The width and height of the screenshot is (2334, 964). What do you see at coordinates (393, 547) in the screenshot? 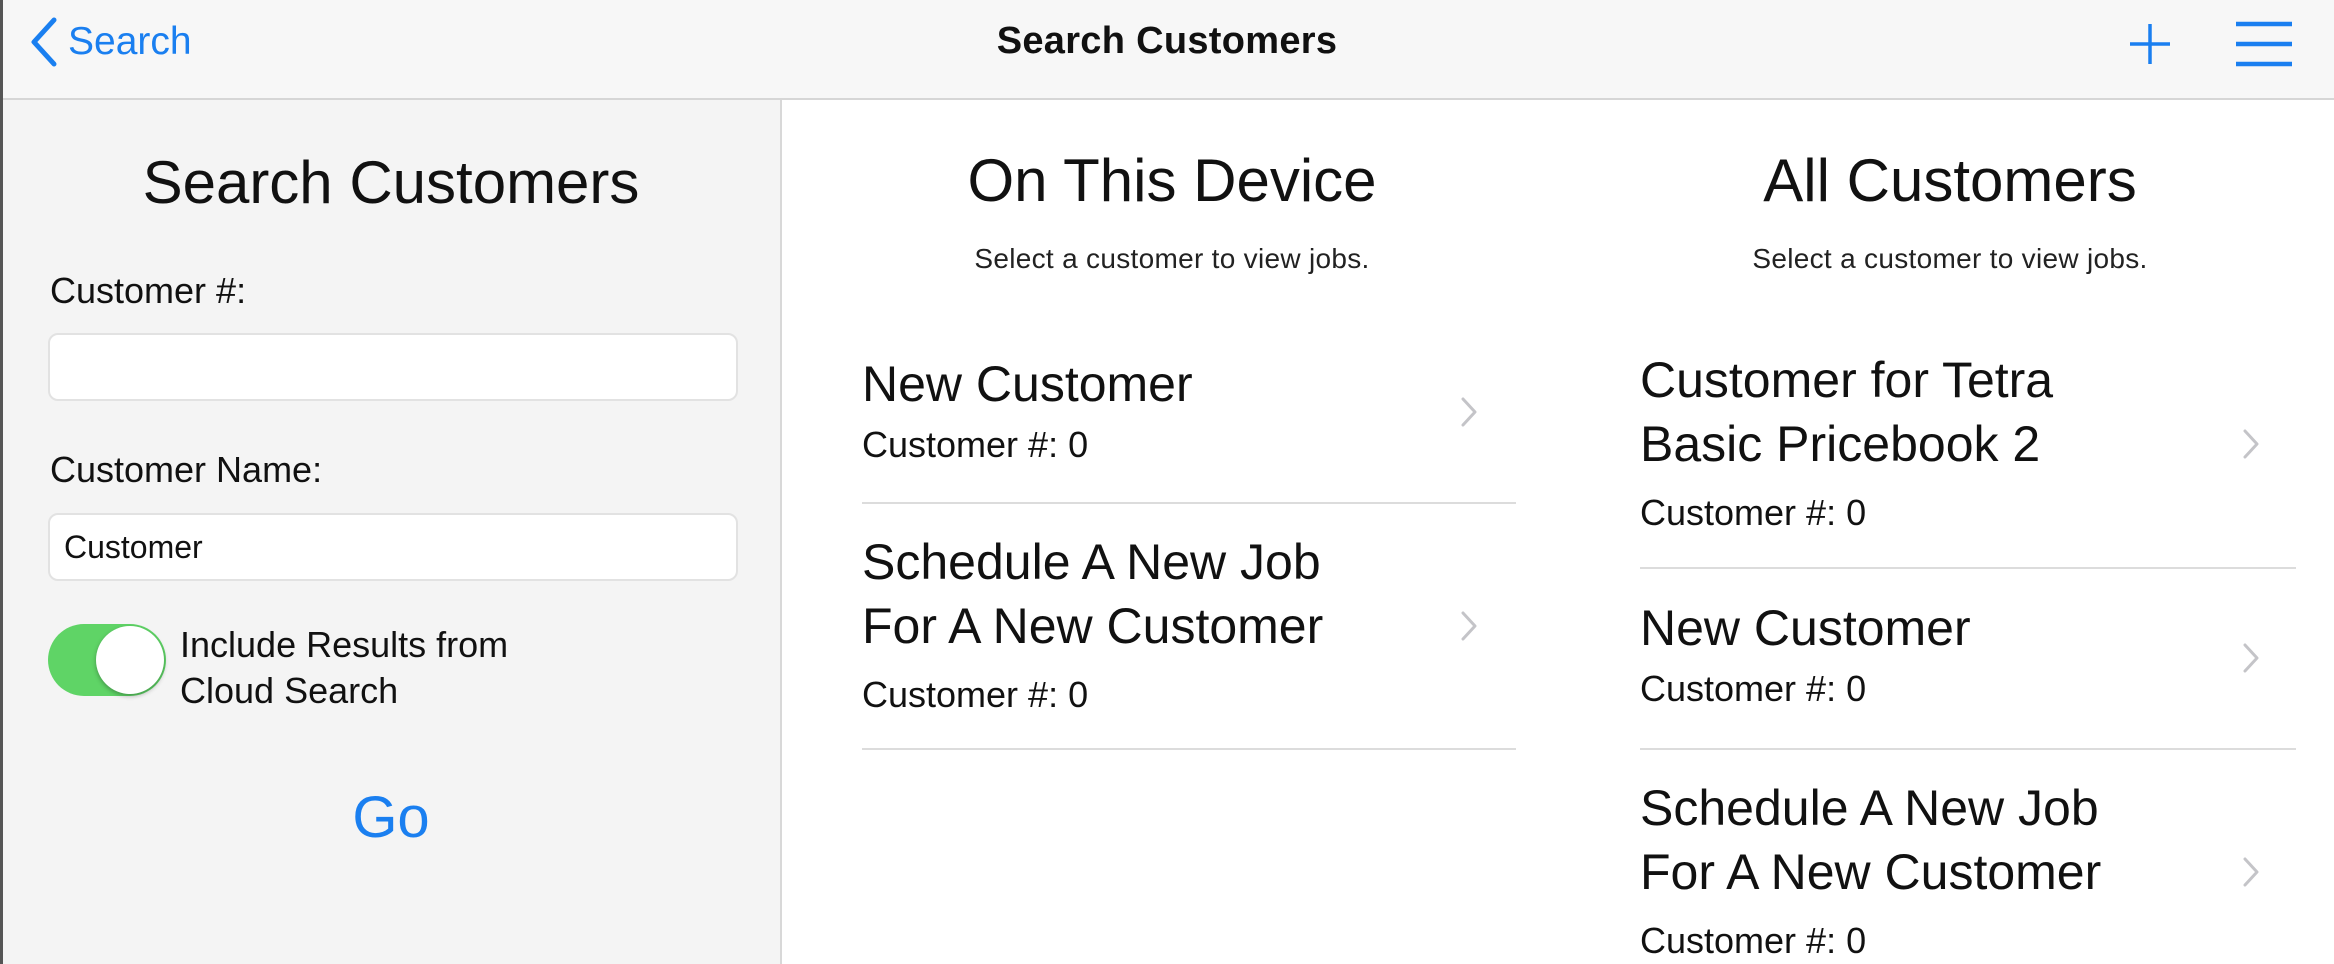
I see `customer-name-input` at bounding box center [393, 547].